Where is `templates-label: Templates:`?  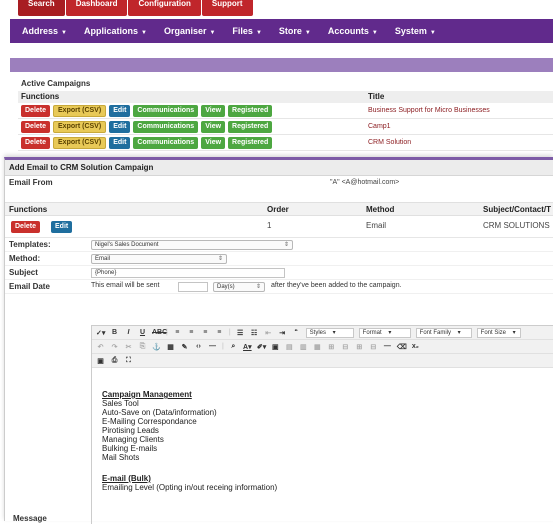
templates-label: Templates: is located at coordinates (30, 244).